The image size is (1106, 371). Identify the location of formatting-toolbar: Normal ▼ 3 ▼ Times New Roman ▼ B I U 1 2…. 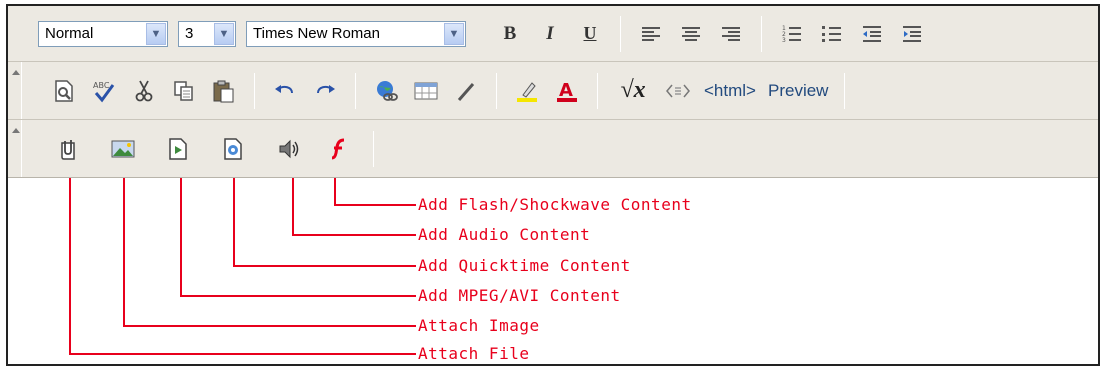
(553, 34).